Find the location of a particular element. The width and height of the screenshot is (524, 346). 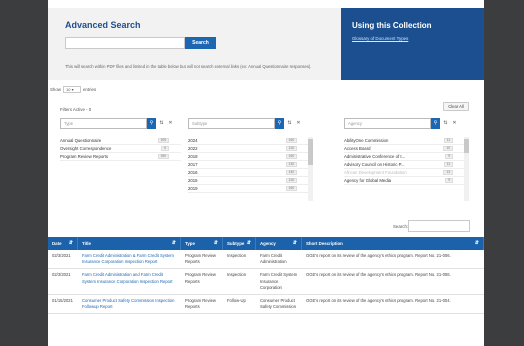

type-filter-search: Type is located at coordinates (103, 123).